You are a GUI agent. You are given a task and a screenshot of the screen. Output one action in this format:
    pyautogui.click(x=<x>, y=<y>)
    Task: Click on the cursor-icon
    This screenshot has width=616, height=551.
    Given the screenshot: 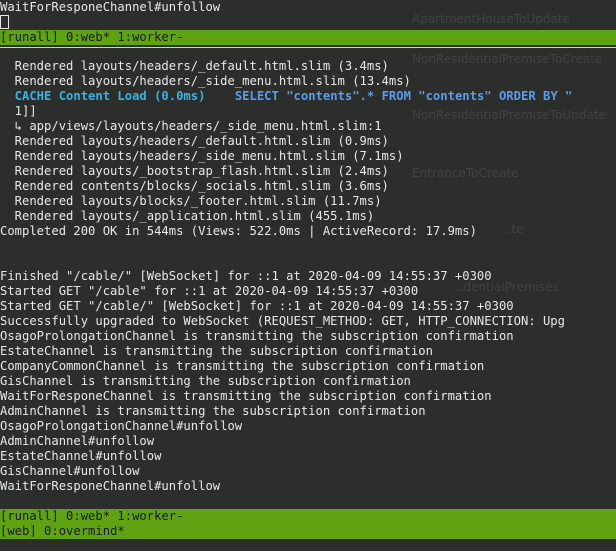 What is the action you would take?
    pyautogui.click(x=4, y=22)
    